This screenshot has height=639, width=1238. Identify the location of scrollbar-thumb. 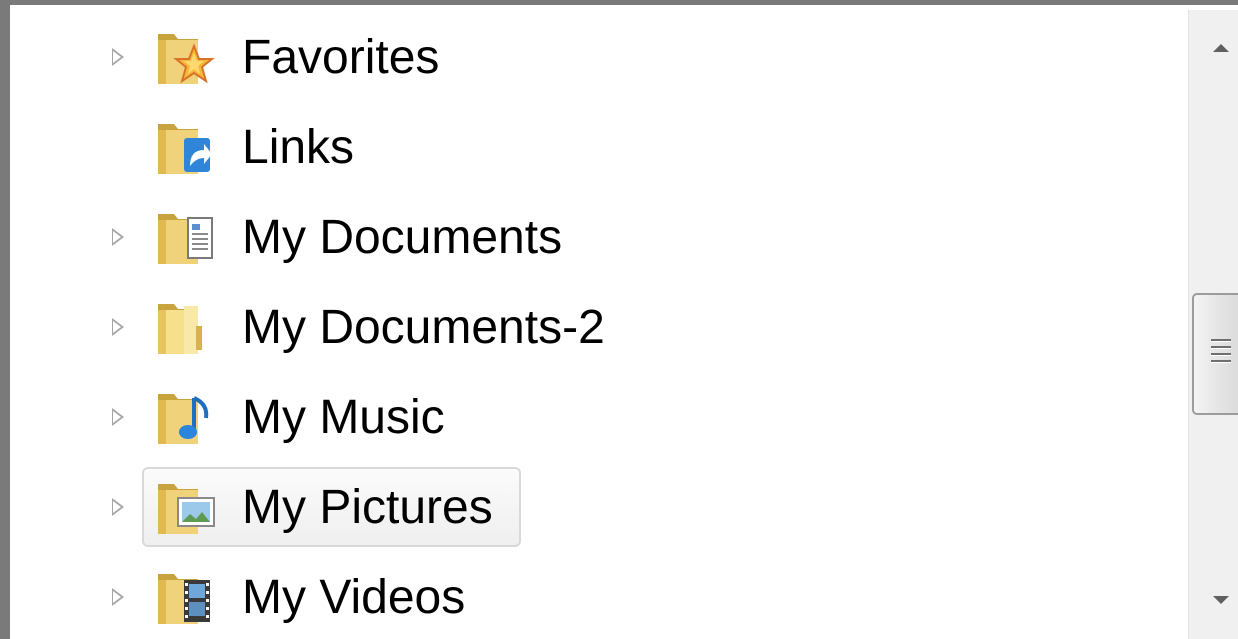
(1215, 354).